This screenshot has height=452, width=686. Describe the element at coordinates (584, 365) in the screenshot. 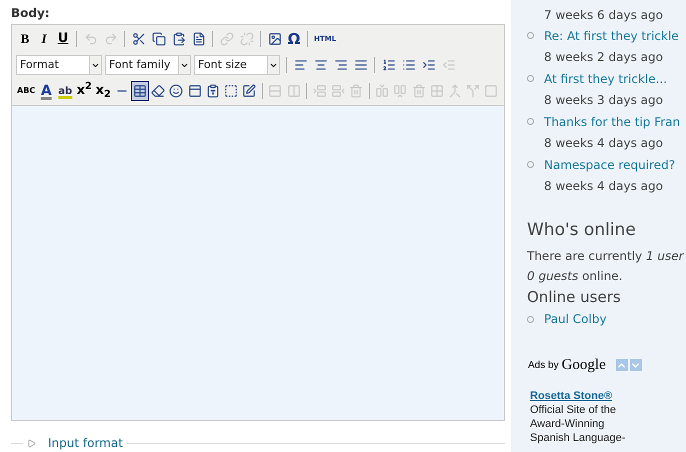

I see `ads-brand: Google` at that location.